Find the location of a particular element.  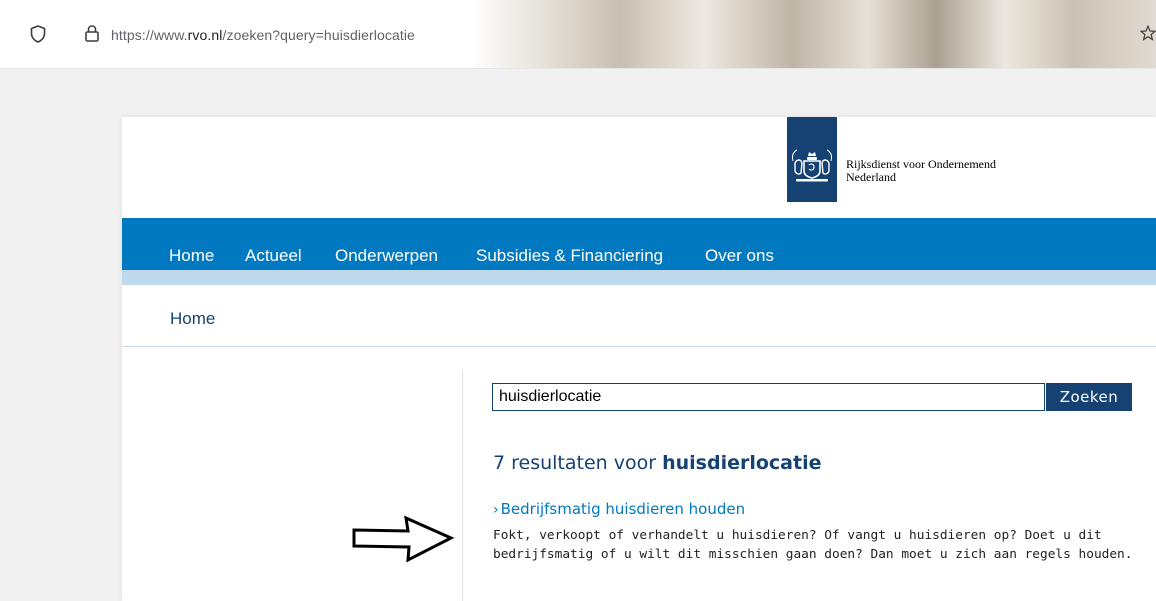

result-title-link: › Bedrijfsmatig huisdieren houden is located at coordinates (619, 509).